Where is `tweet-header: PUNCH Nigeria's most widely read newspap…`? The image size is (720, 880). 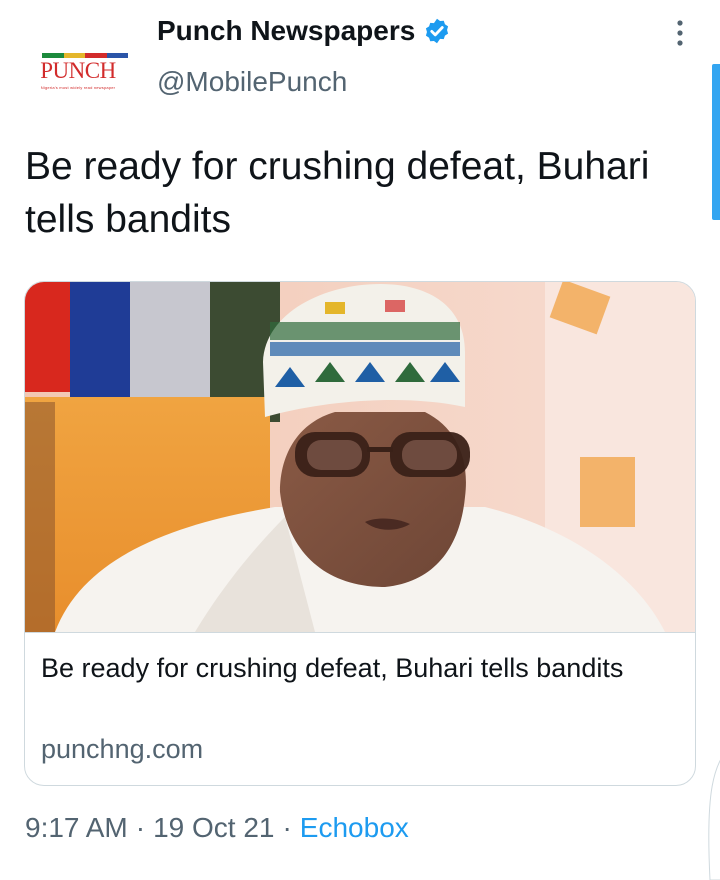
tweet-header: PUNCH Nigeria's most widely read newspap… is located at coordinates (360, 60).